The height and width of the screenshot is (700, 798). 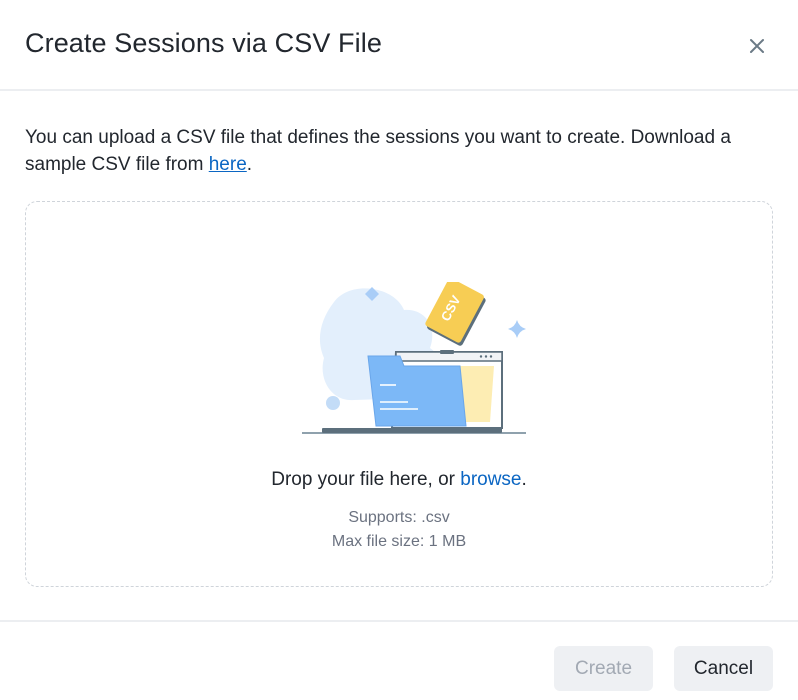 What do you see at coordinates (366, 479) in the screenshot?
I see `drop-text-before: Drop your file here, or` at bounding box center [366, 479].